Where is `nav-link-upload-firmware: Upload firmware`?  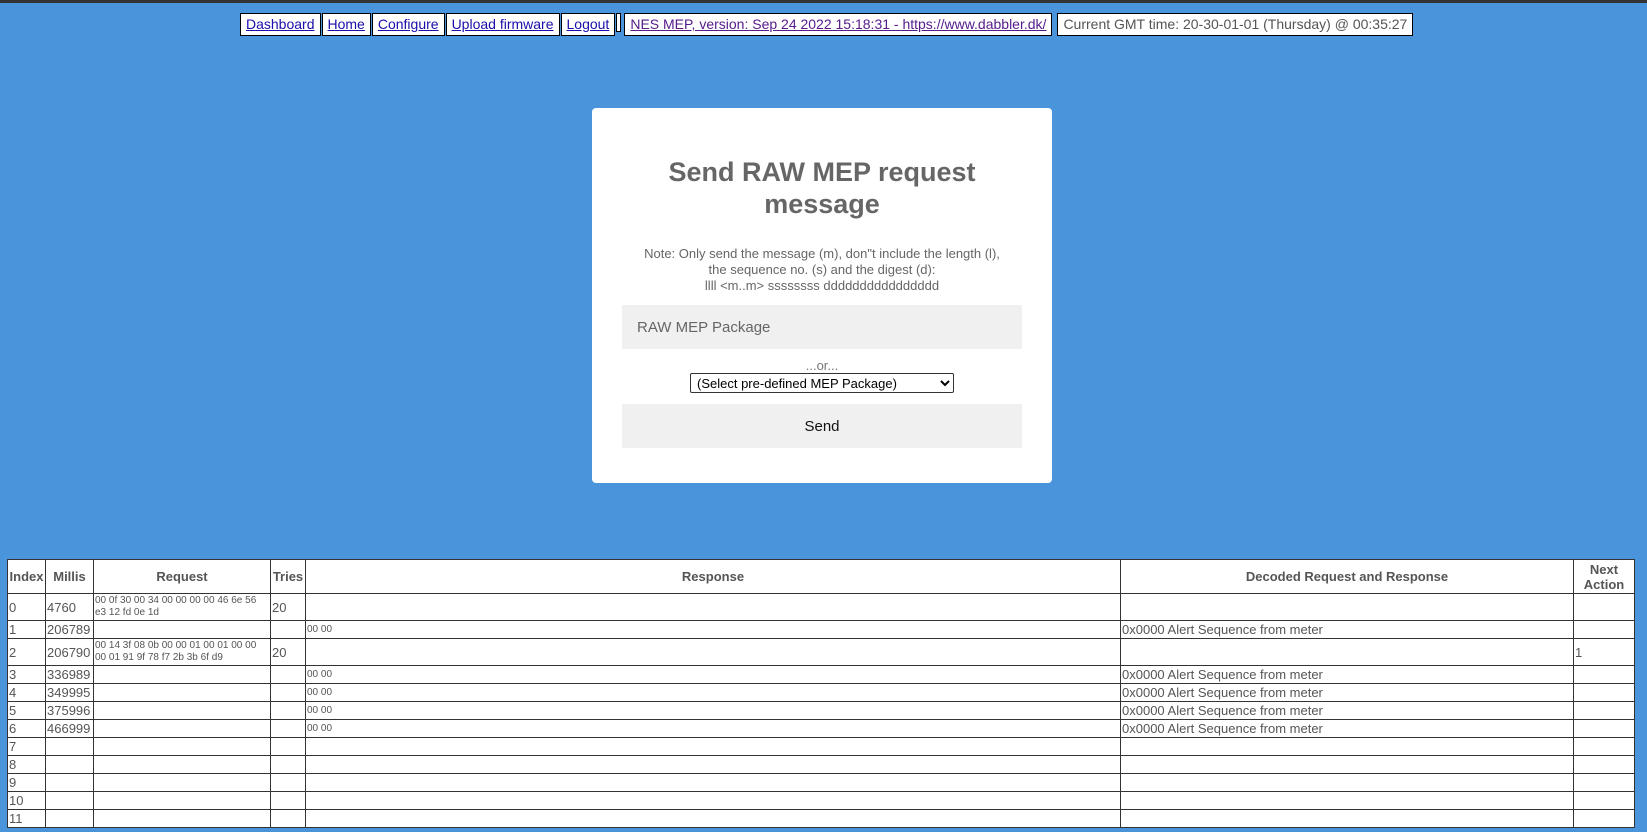
nav-link-upload-firmware: Upload firmware is located at coordinates (503, 24).